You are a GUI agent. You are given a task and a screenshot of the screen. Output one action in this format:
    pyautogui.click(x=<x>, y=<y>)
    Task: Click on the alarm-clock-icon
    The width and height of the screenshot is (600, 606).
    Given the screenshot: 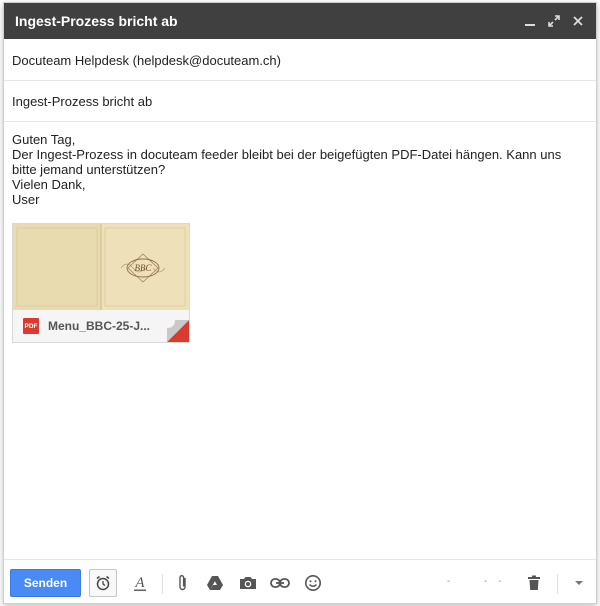 What is the action you would take?
    pyautogui.click(x=103, y=583)
    